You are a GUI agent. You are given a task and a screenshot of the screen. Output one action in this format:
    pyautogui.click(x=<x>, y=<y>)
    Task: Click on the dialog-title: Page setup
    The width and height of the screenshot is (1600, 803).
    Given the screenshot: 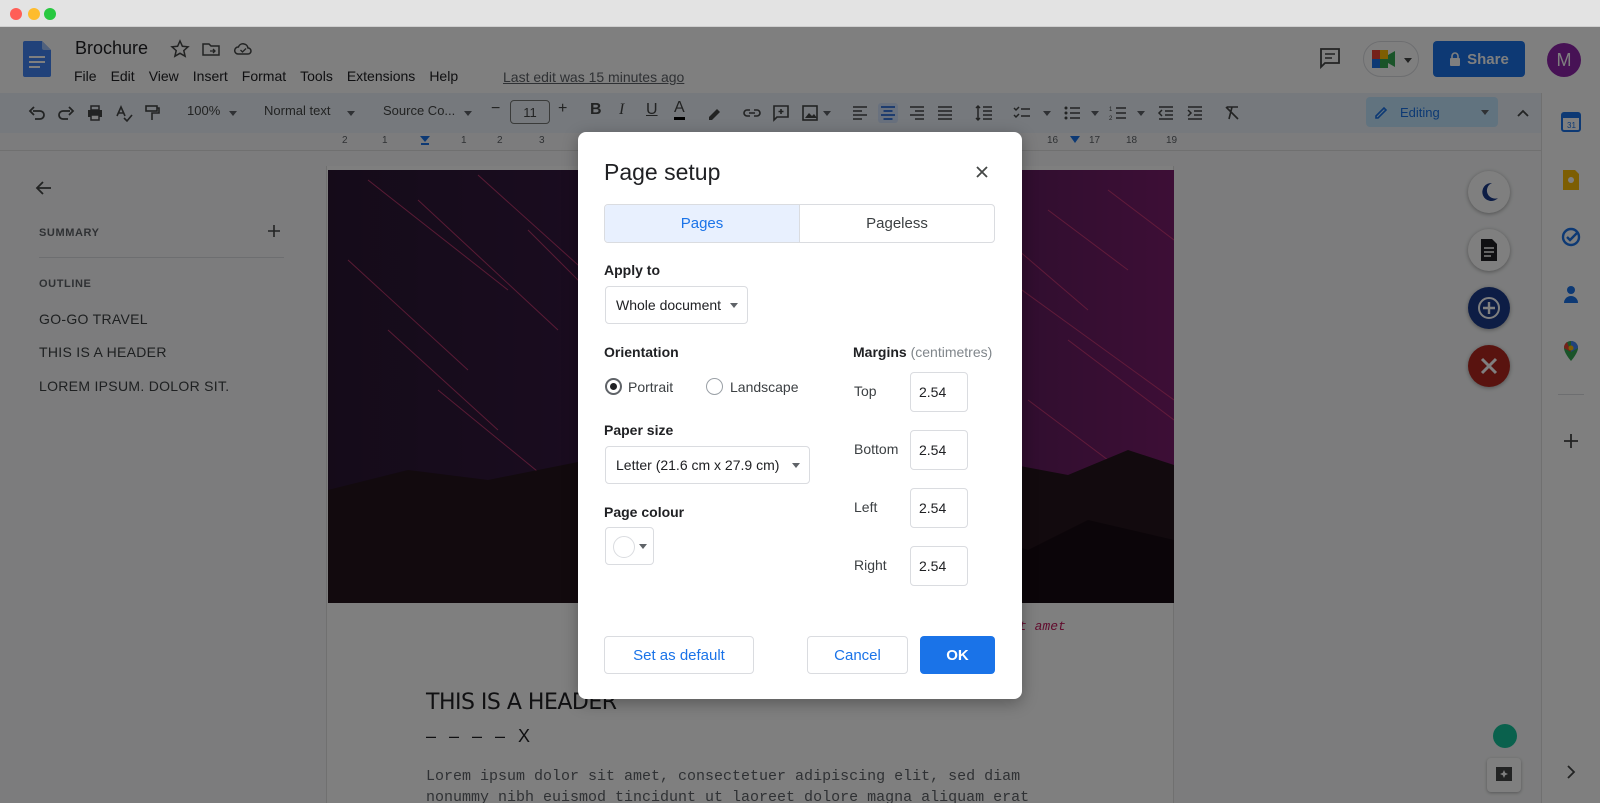 What is the action you would take?
    pyautogui.click(x=662, y=172)
    